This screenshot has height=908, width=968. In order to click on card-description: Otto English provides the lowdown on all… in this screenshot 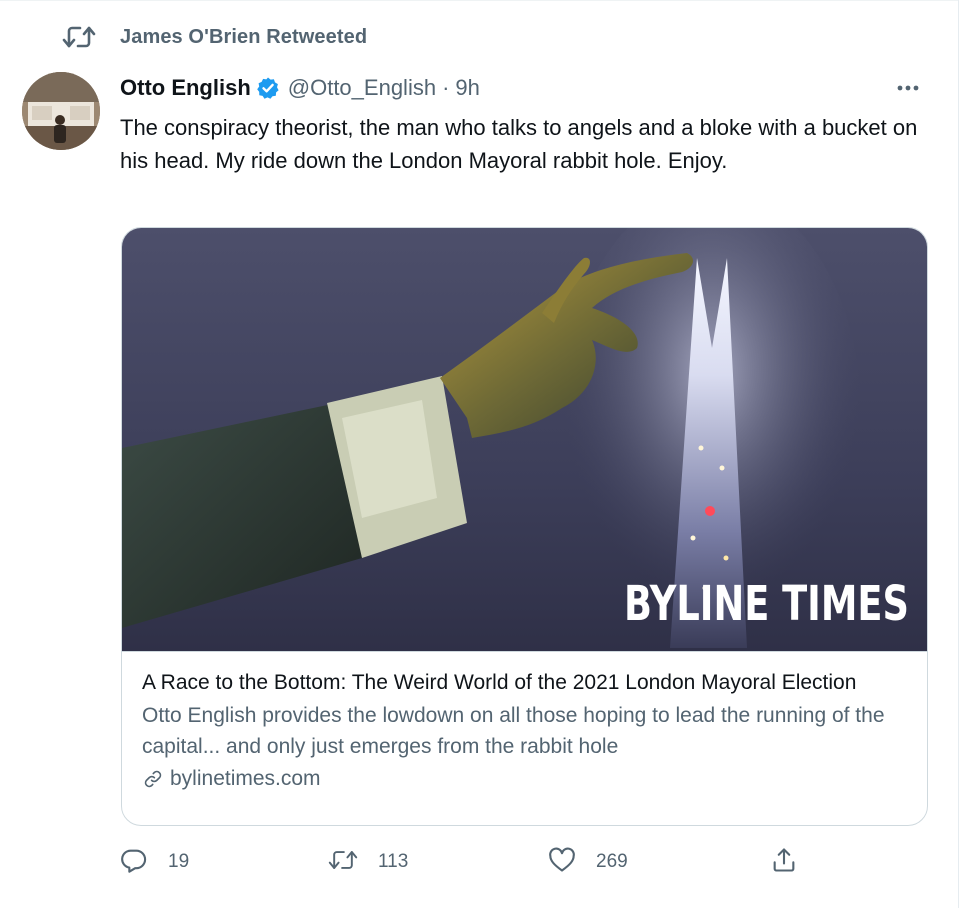, I will do `click(513, 731)`.